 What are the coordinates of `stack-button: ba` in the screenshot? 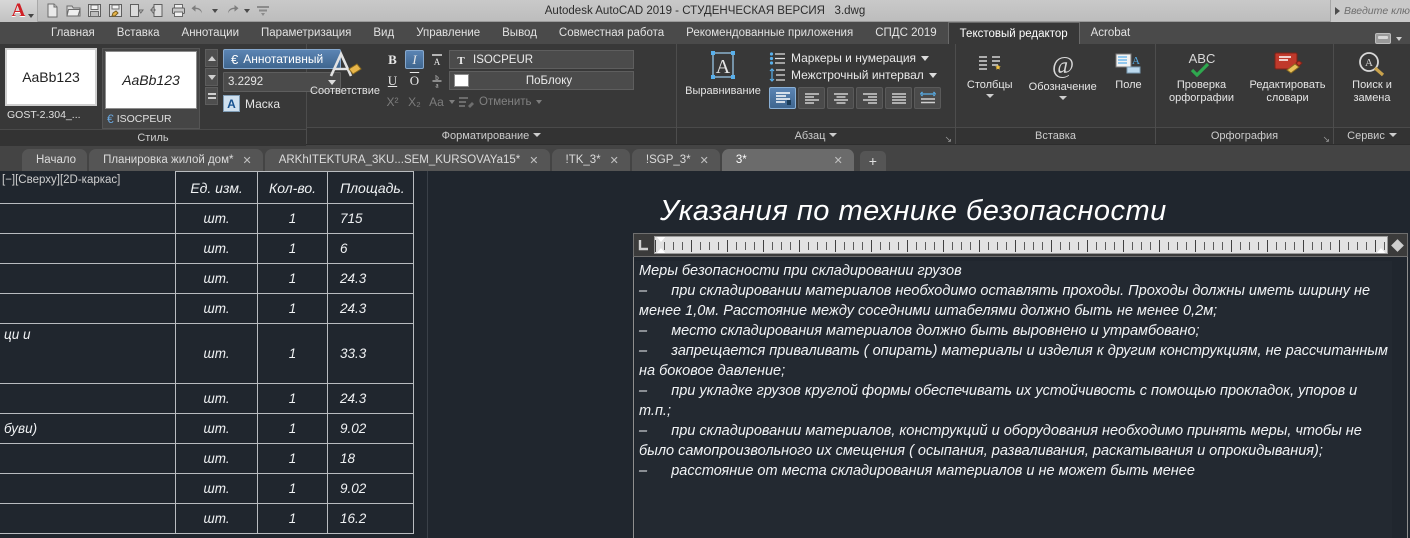 It's located at (436, 80).